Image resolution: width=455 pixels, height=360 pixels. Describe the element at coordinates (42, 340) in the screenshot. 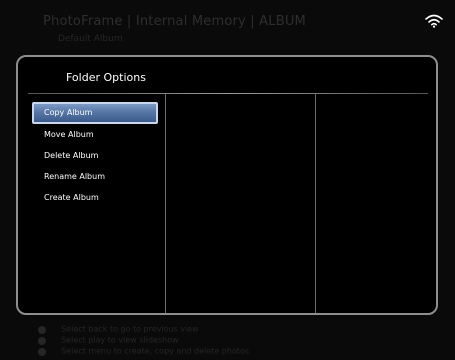

I see `play-button-icon` at that location.